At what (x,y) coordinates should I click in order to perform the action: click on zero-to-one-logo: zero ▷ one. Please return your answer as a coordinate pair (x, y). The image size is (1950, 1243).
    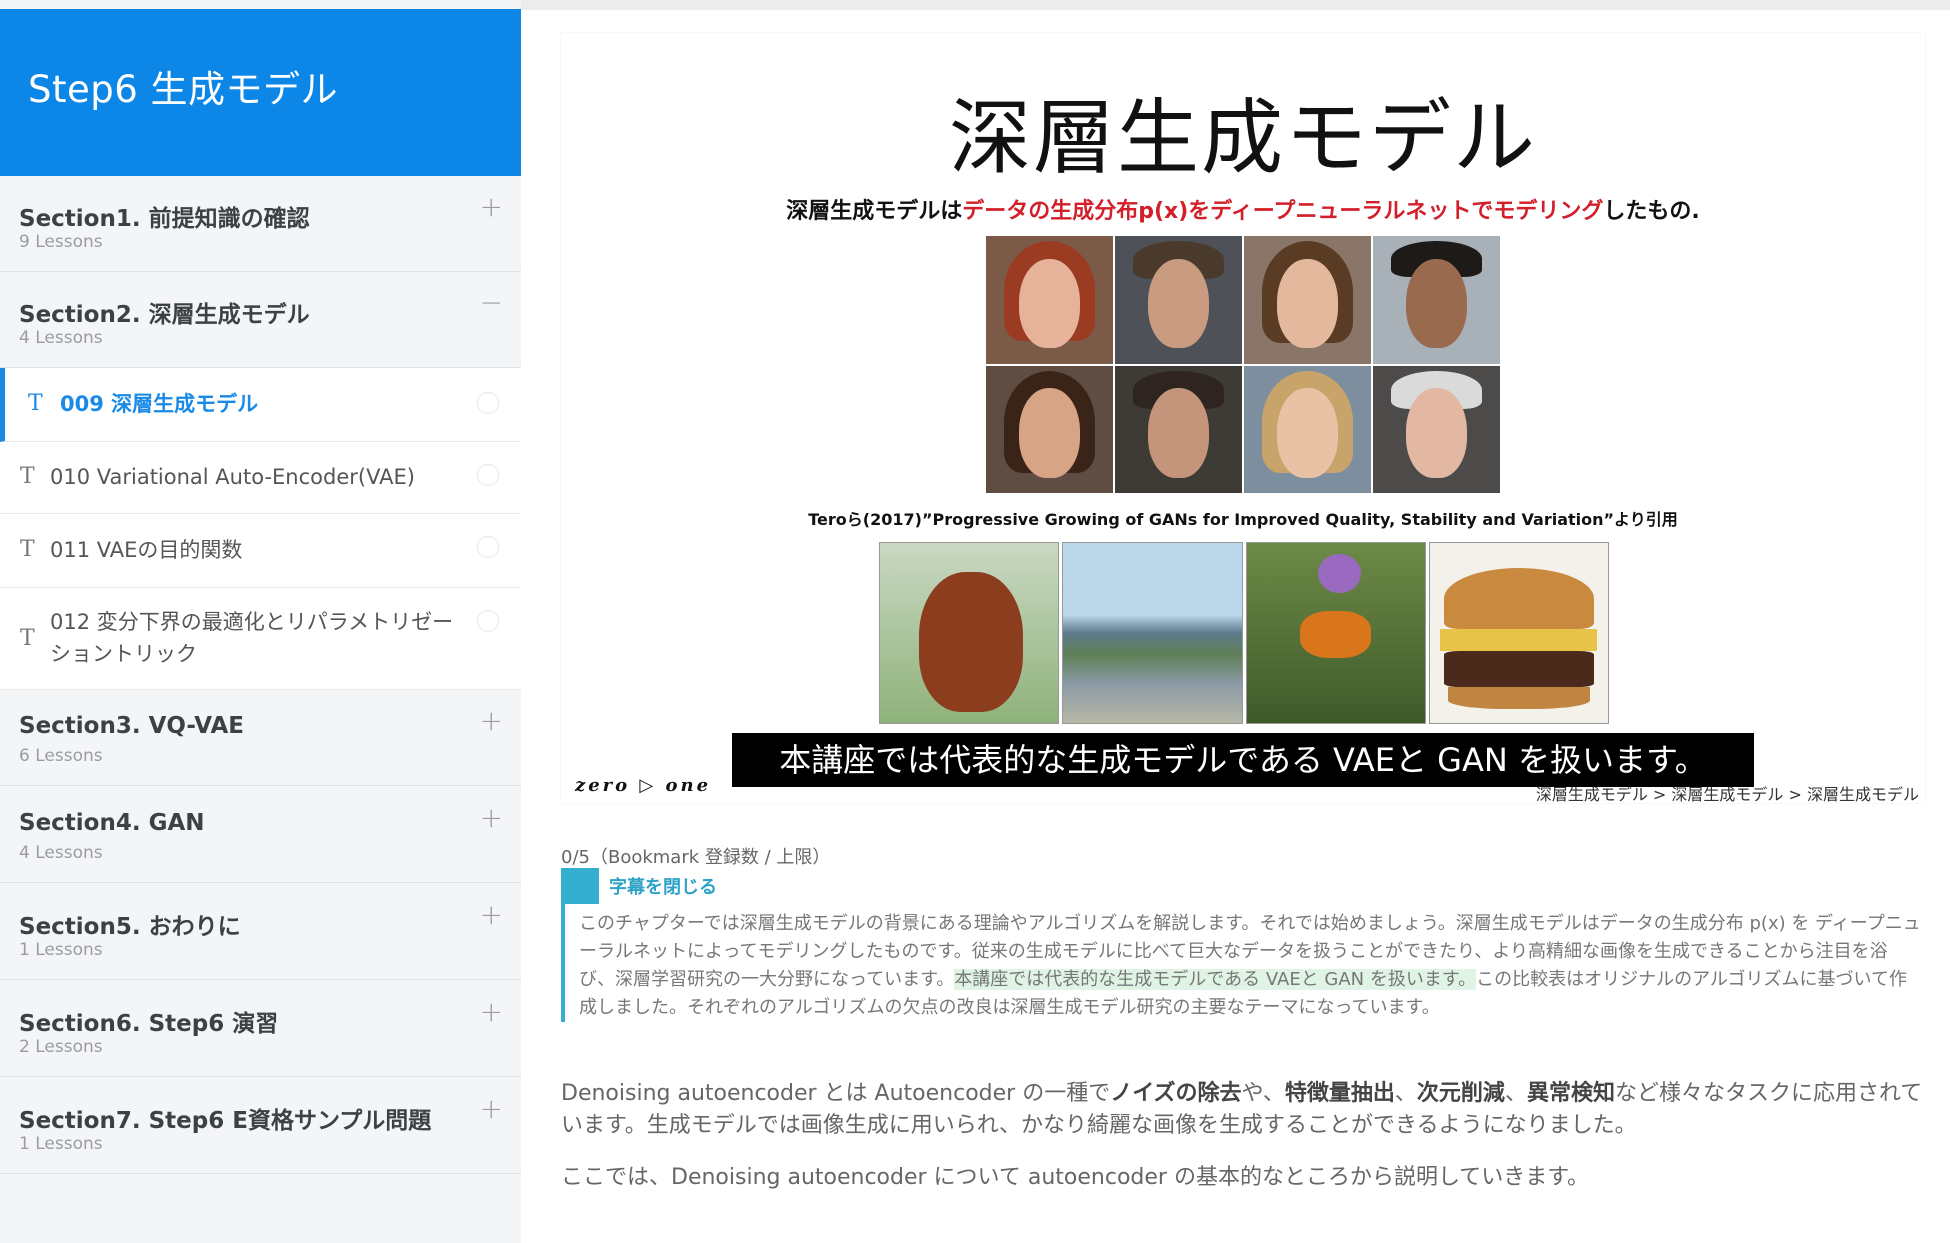
    Looking at the image, I should click on (643, 785).